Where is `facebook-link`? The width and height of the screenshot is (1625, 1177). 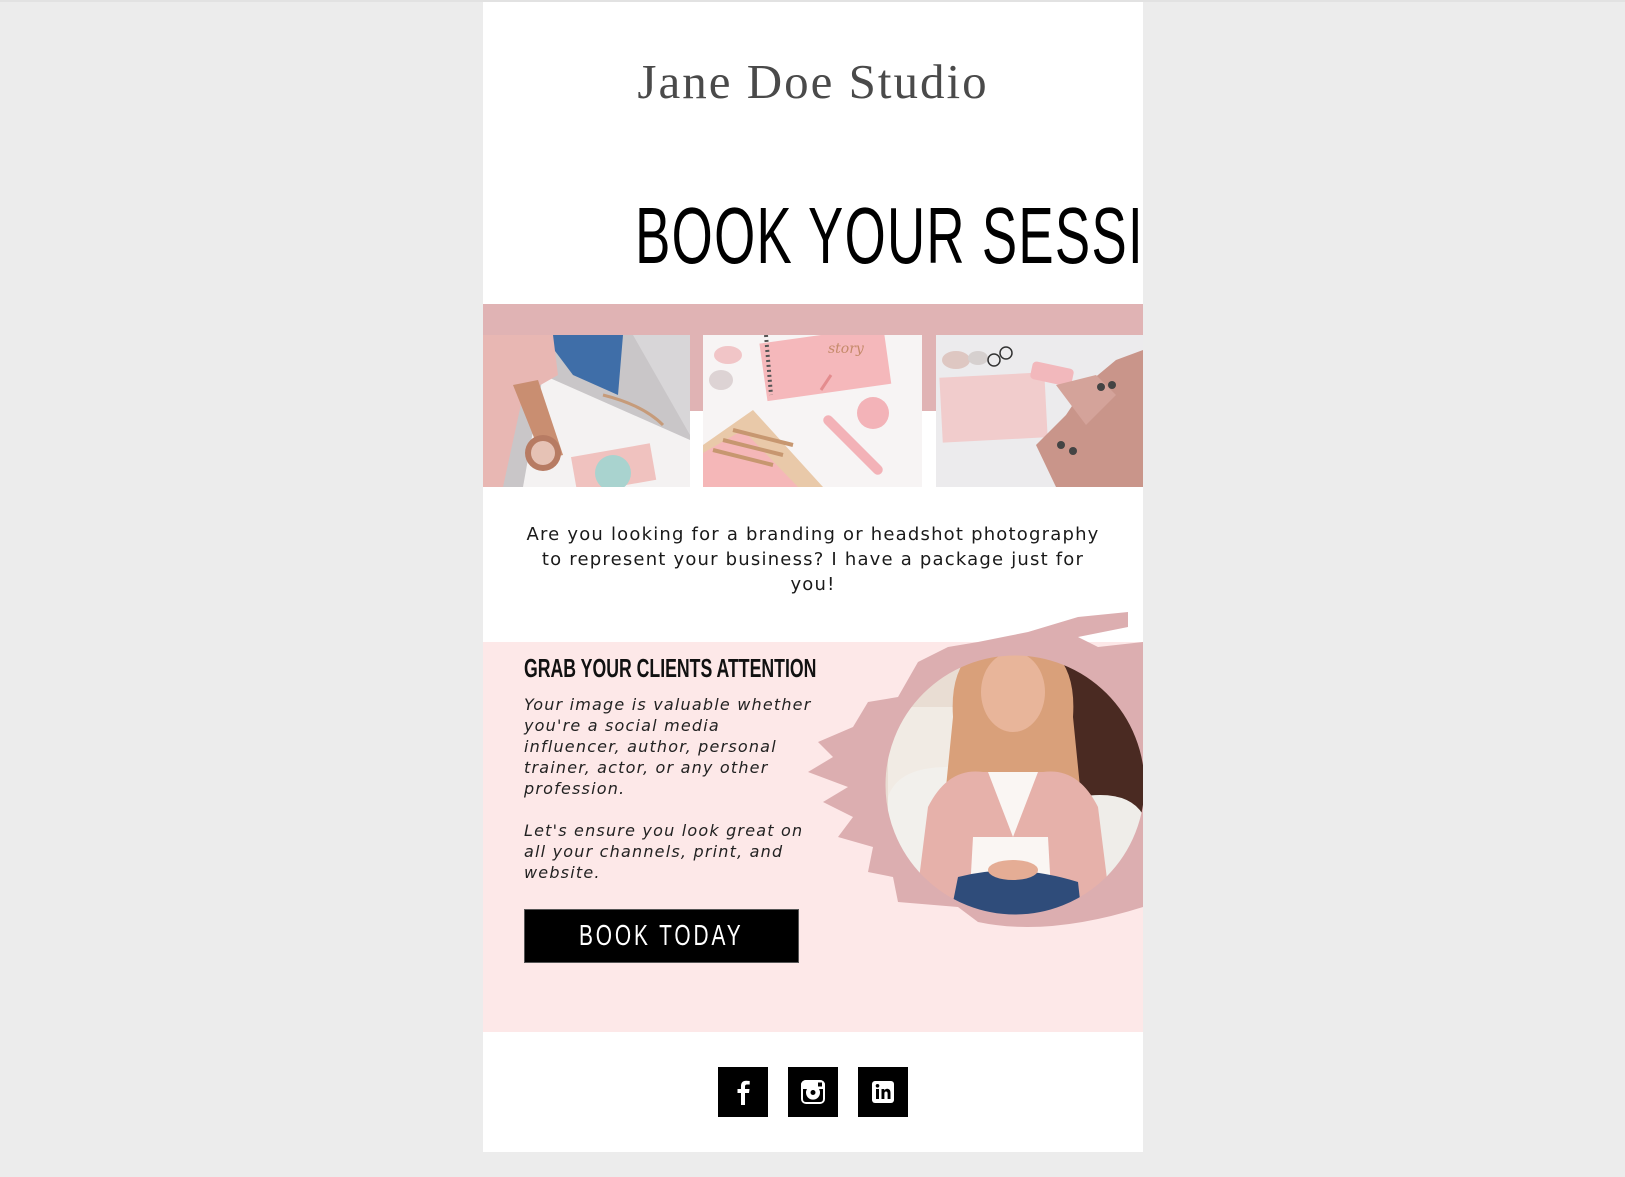
facebook-link is located at coordinates (743, 1092).